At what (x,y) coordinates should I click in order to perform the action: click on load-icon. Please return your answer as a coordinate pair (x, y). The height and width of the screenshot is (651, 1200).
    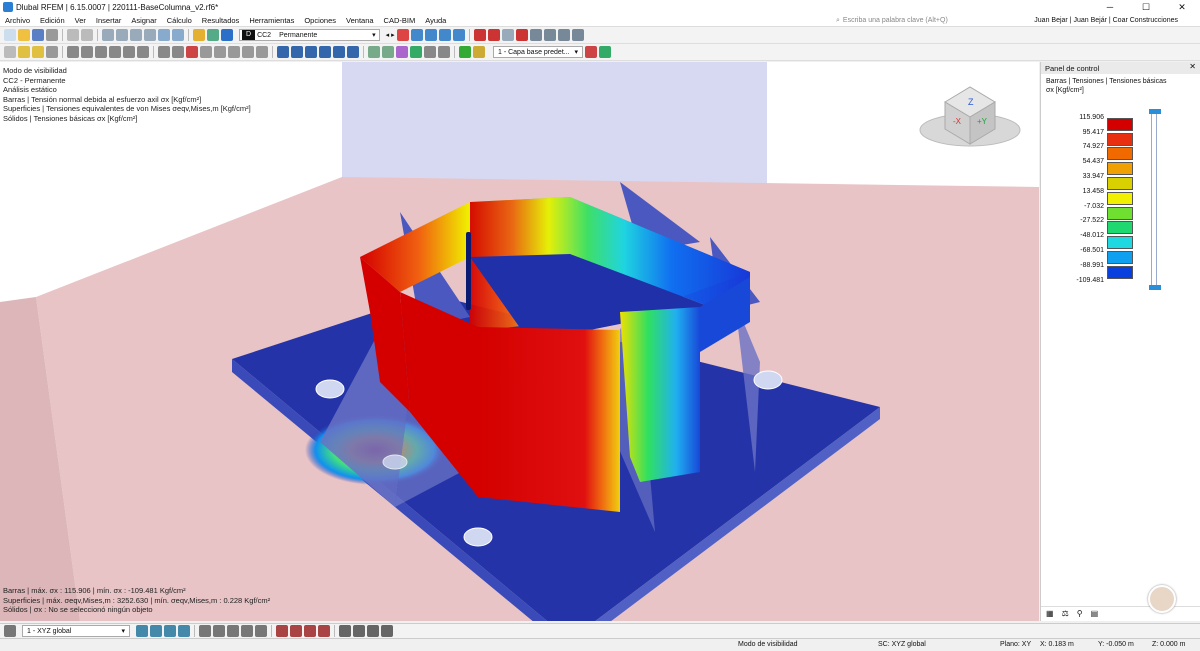
    Looking at the image, I should click on (192, 52).